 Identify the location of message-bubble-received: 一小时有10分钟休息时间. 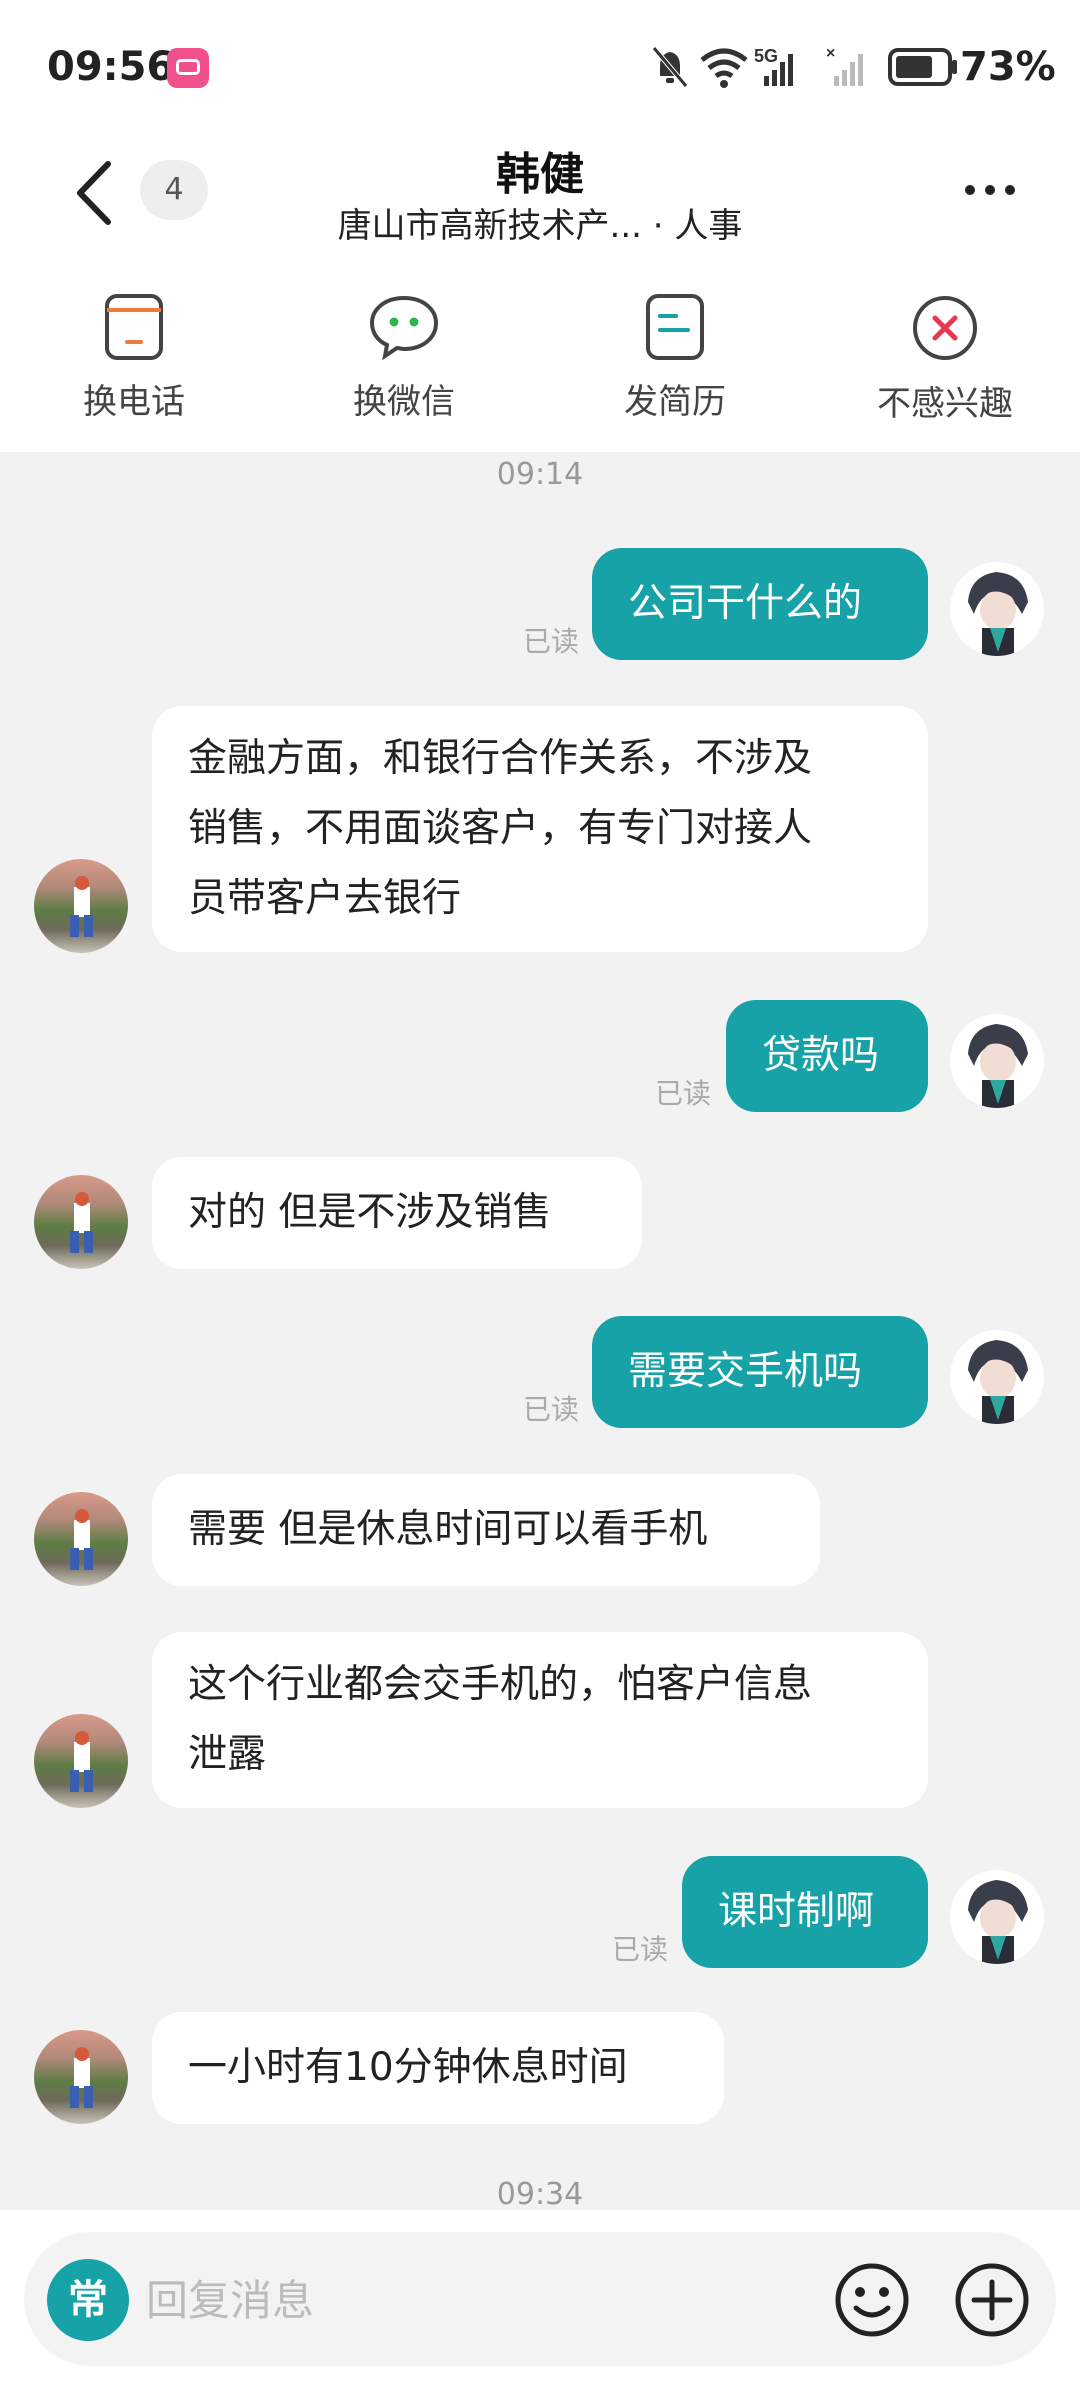
(438, 2068).